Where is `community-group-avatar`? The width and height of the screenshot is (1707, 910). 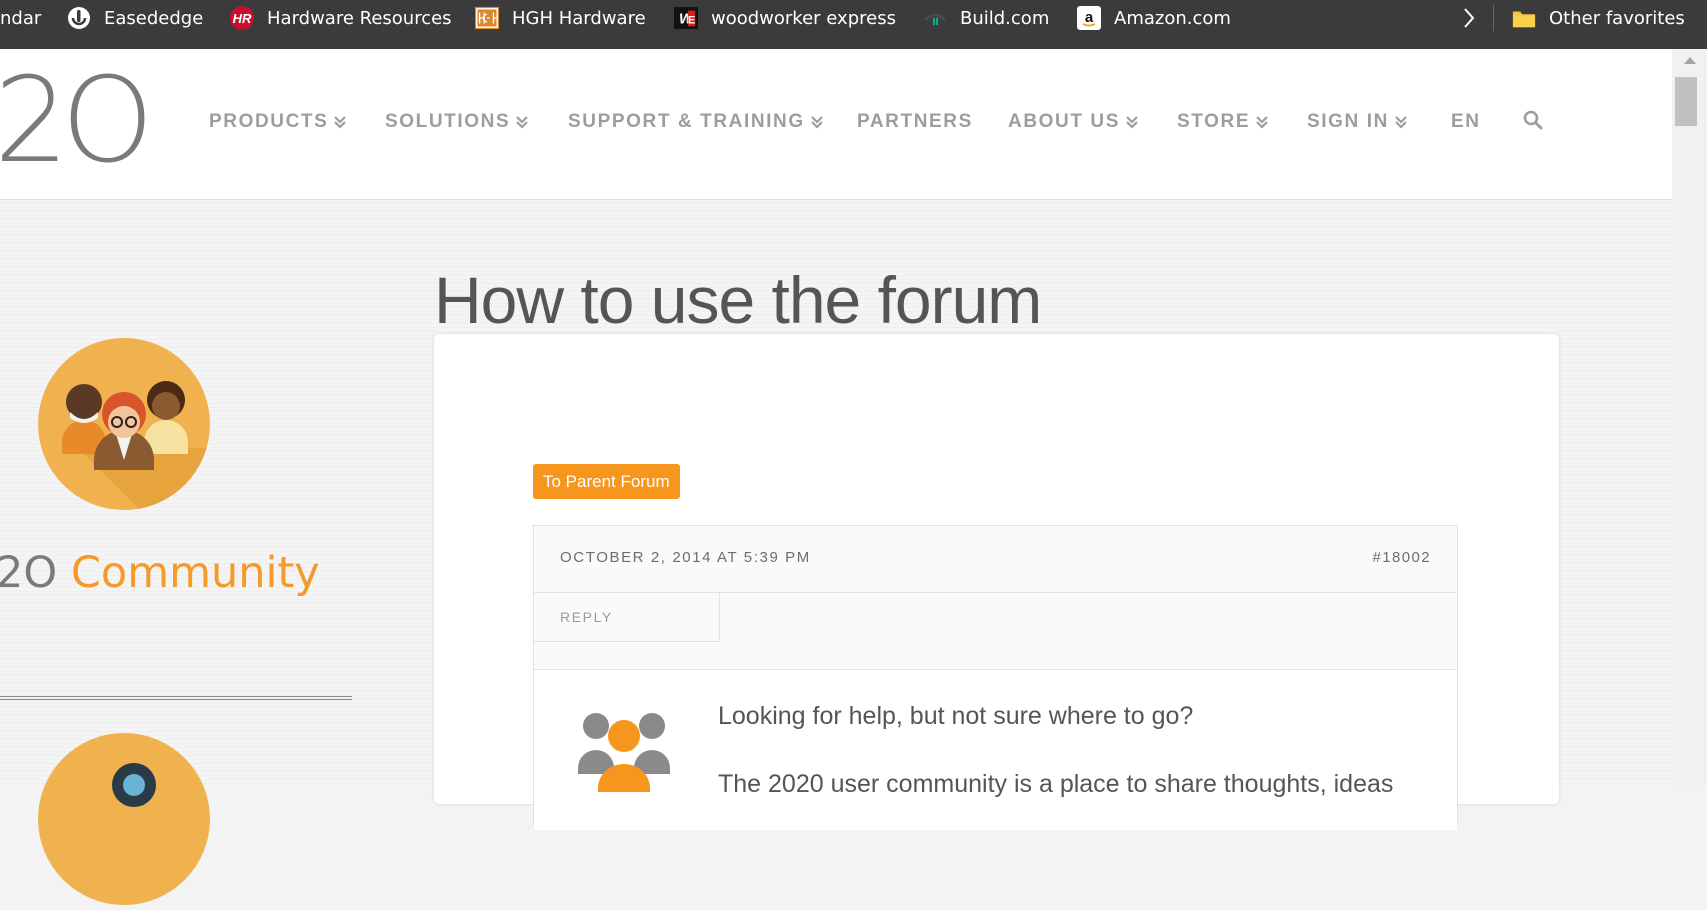
community-group-avatar is located at coordinates (124, 424).